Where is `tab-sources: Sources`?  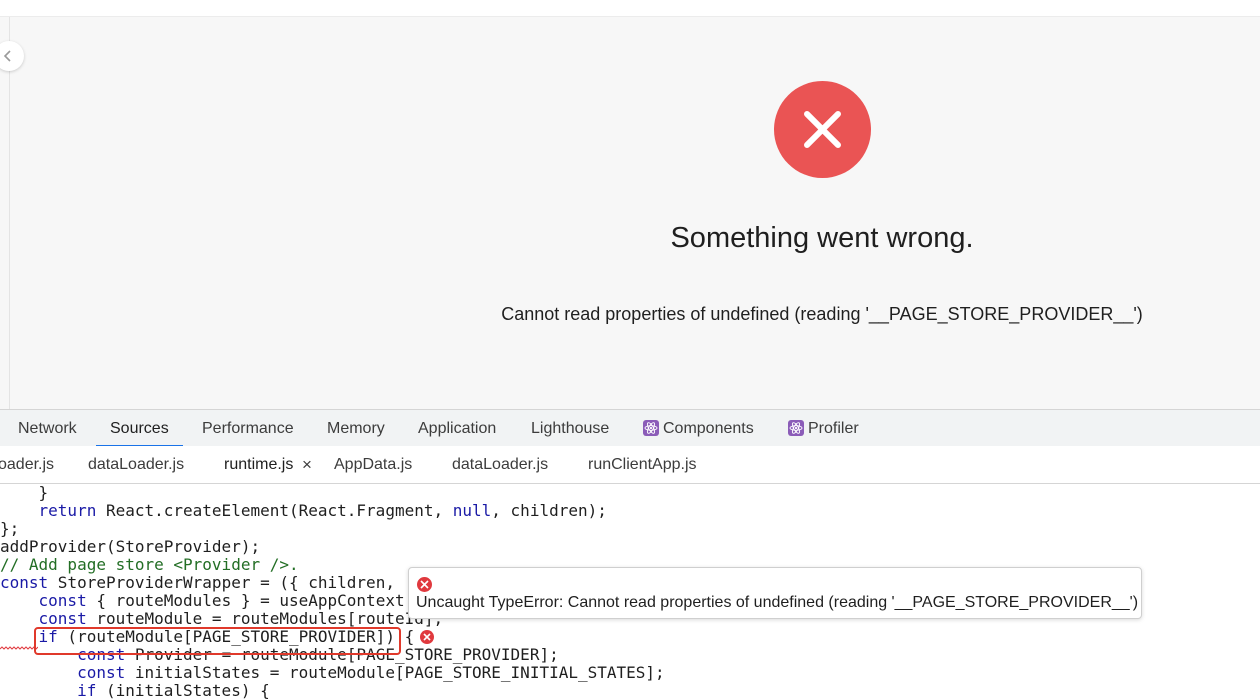
tab-sources: Sources is located at coordinates (139, 428).